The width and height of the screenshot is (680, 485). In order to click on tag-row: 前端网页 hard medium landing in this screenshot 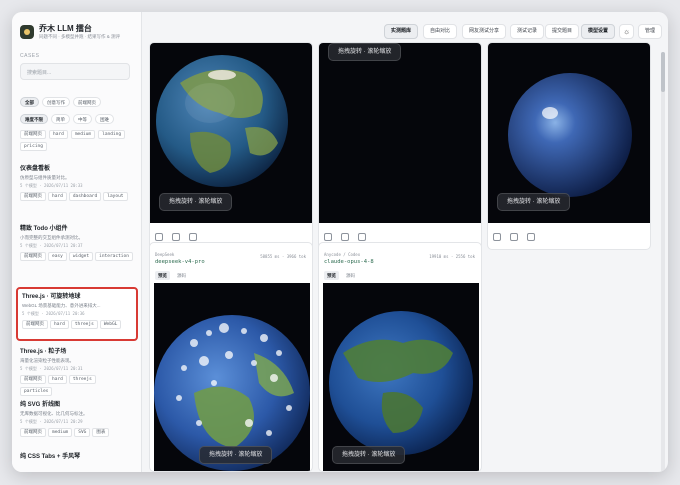, I will do `click(73, 134)`.